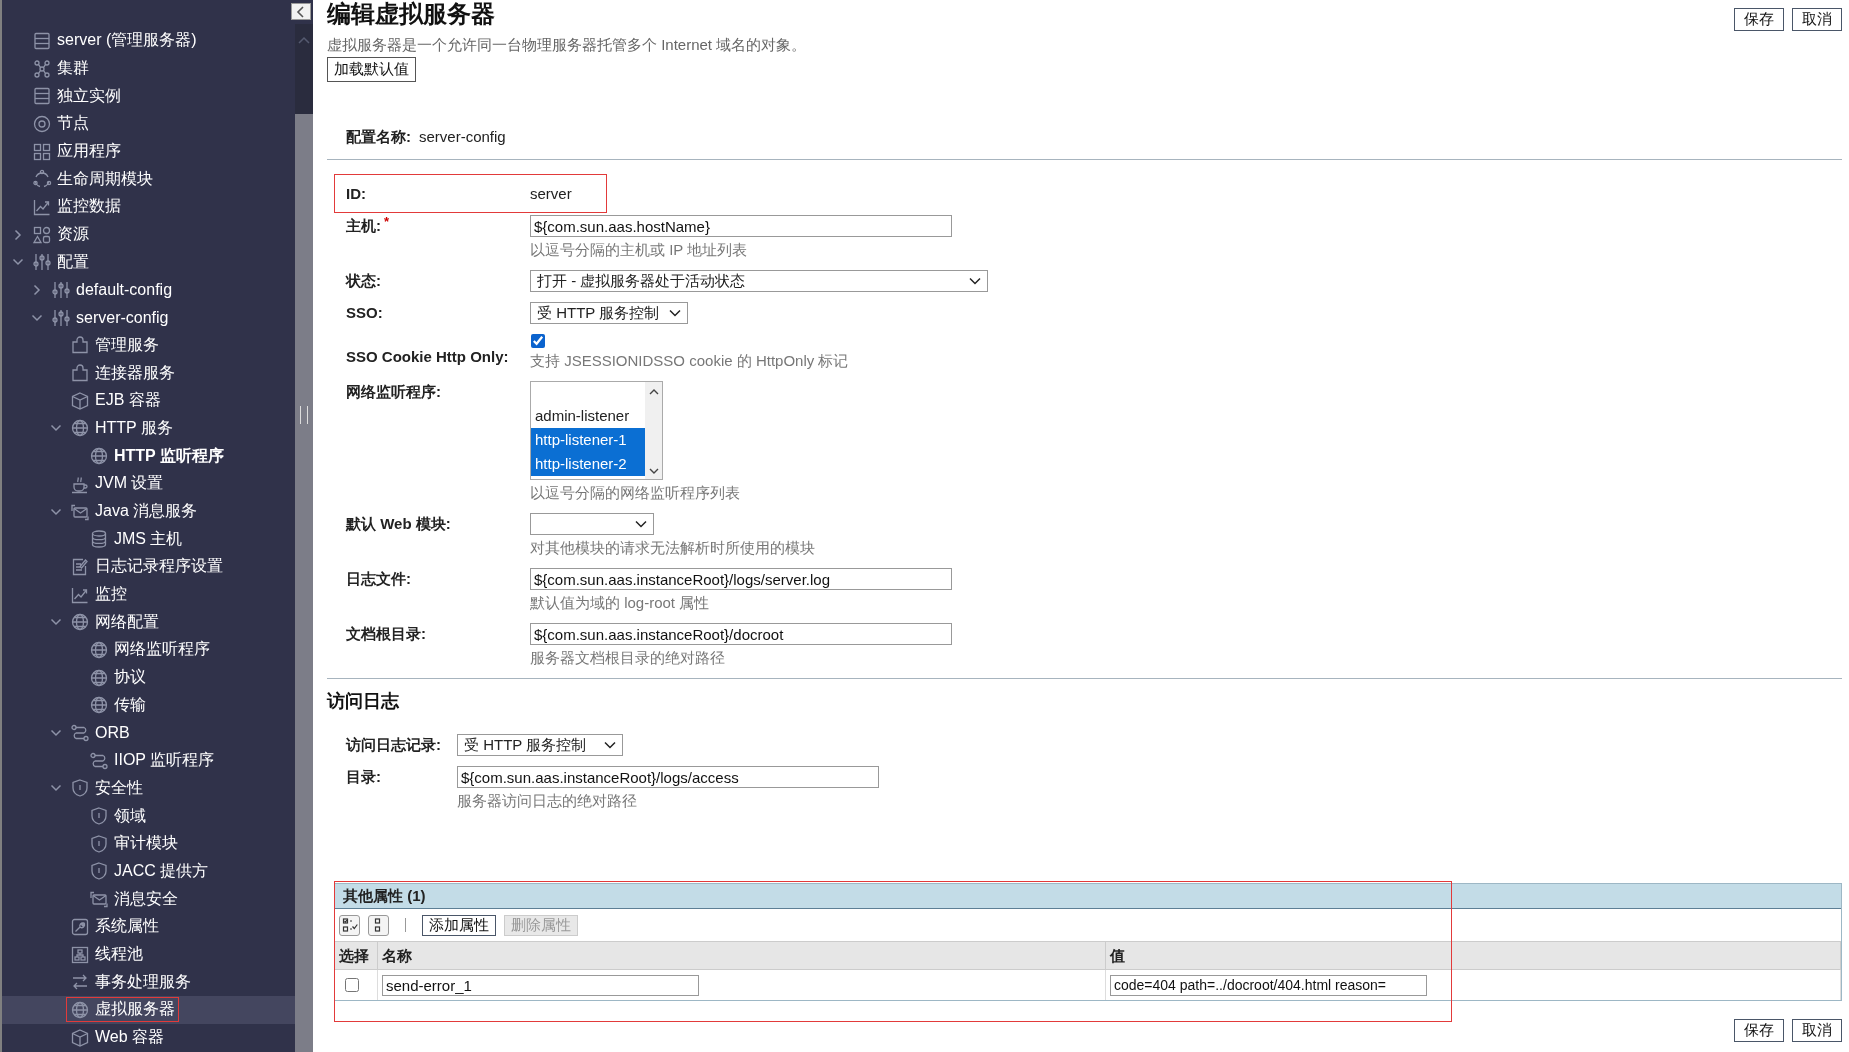  What do you see at coordinates (741, 226) in the screenshot?
I see `input-field: ${com.sun.aas.hostName}` at bounding box center [741, 226].